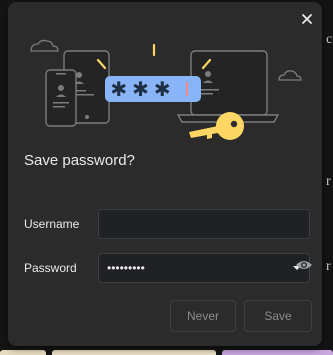  Describe the element at coordinates (278, 316) in the screenshot. I see `save-button: Save` at that location.